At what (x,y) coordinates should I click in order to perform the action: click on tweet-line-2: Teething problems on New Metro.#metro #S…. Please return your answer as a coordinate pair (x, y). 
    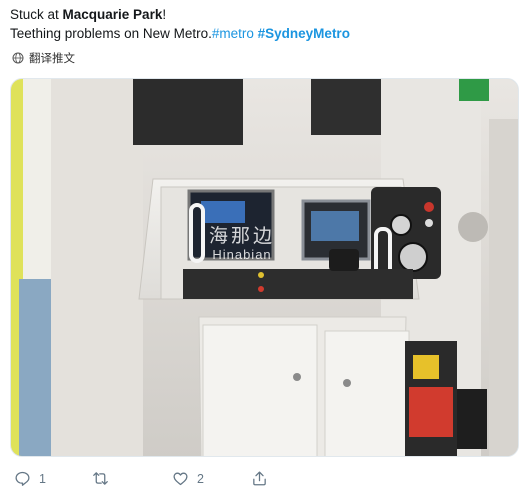
    Looking at the image, I should click on (262, 33).